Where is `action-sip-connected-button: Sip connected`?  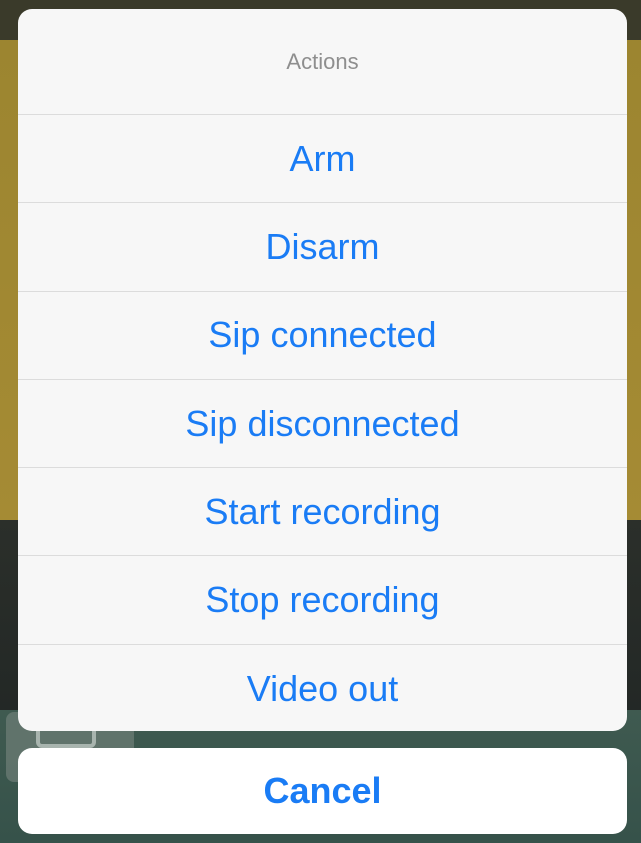
action-sip-connected-button: Sip connected is located at coordinates (322, 336).